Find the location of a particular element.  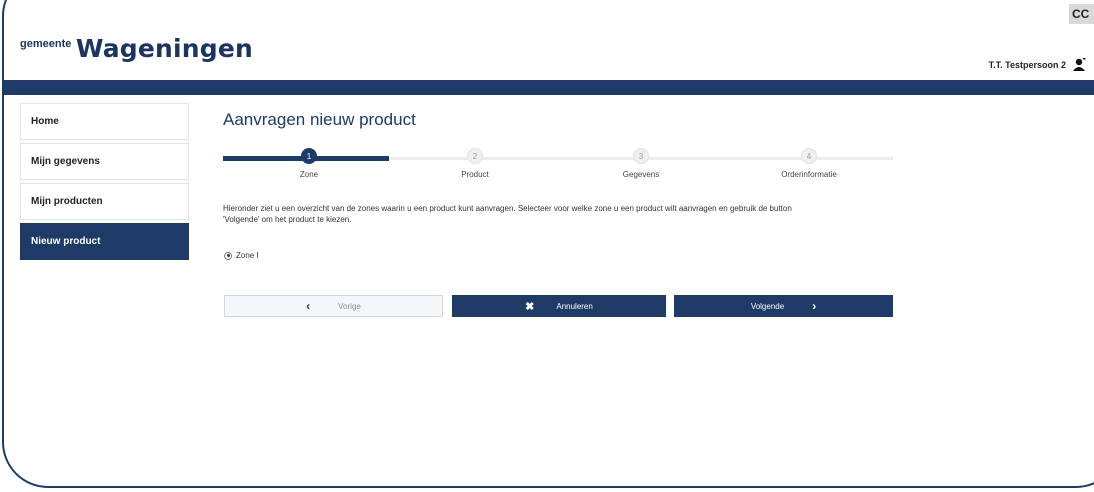

step-number: 3 is located at coordinates (641, 156).